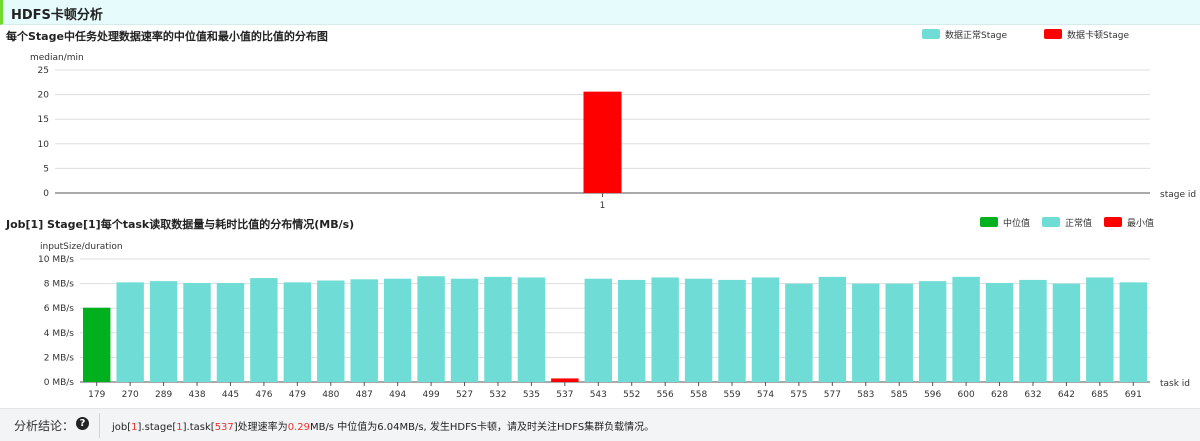 The width and height of the screenshot is (1200, 441). I want to click on task-id: 537, so click(224, 427).